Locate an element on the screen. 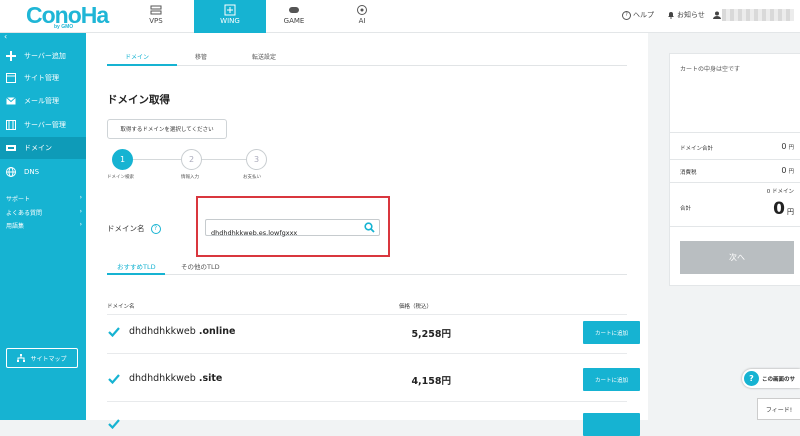 This screenshot has width=800, height=436. service-tab-vps: VPS is located at coordinates (156, 16).